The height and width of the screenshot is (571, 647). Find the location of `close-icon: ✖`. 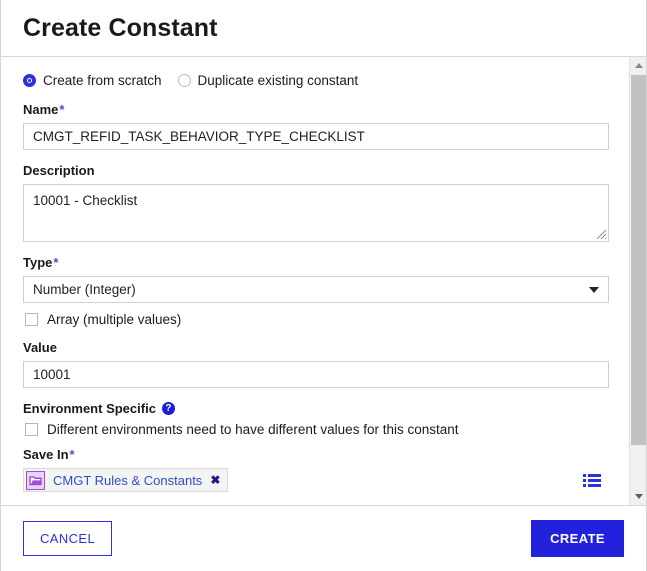

close-icon: ✖ is located at coordinates (215, 480).